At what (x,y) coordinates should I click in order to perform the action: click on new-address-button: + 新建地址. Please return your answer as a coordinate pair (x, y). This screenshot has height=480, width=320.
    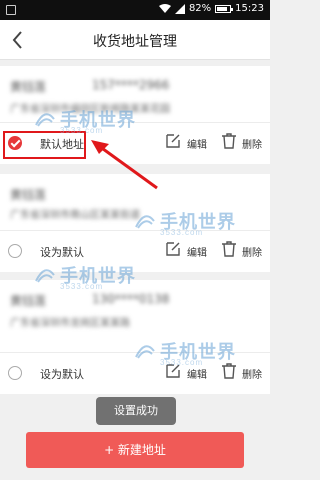
    Looking at the image, I should click on (135, 450).